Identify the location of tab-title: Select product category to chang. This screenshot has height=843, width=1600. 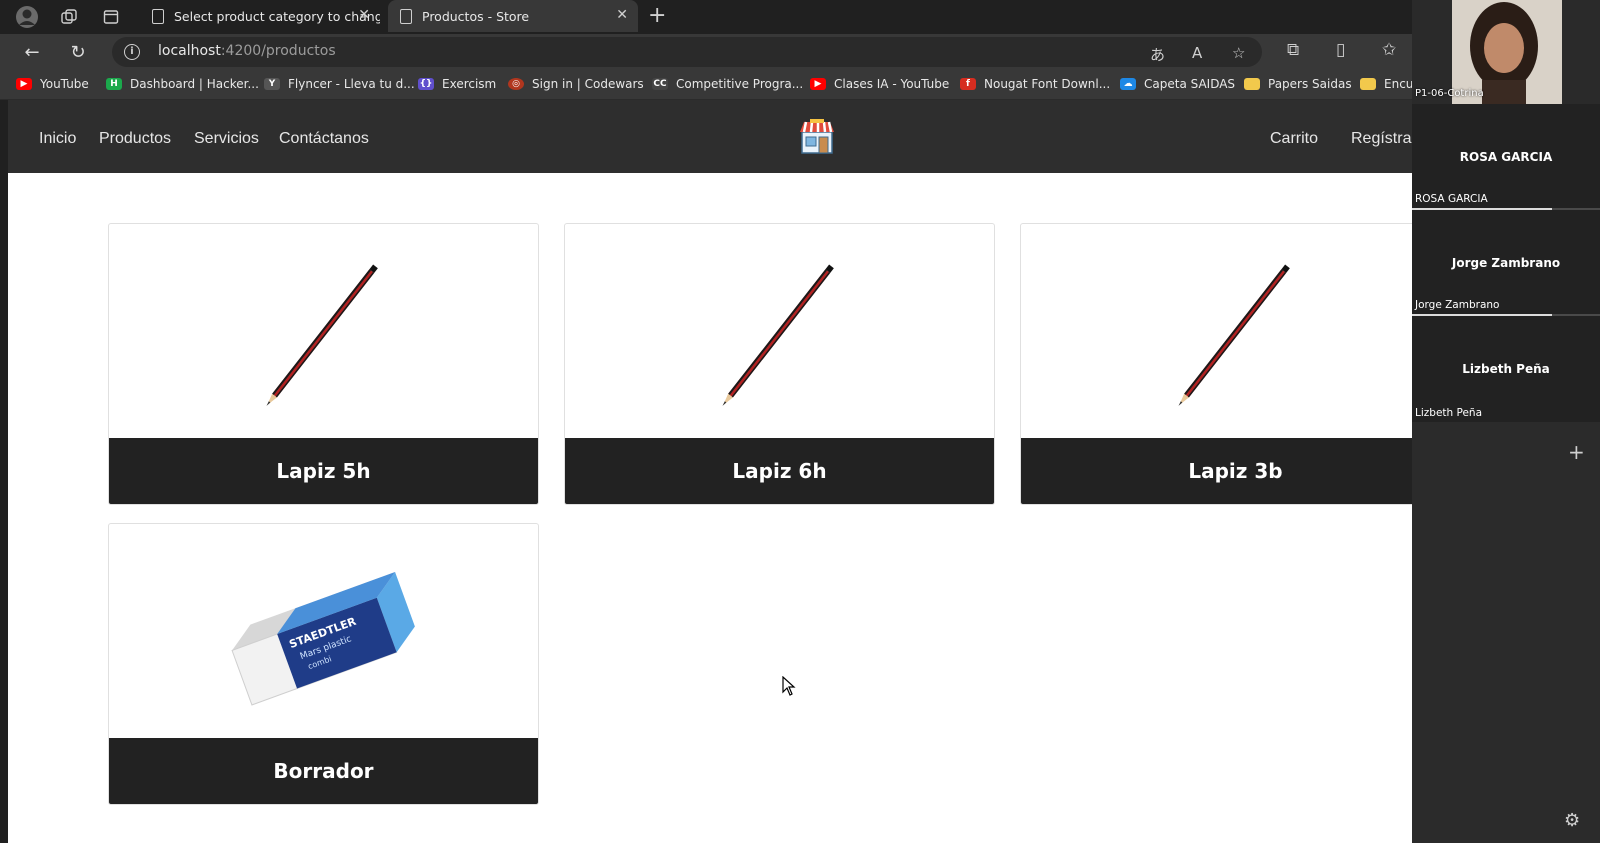
(277, 16).